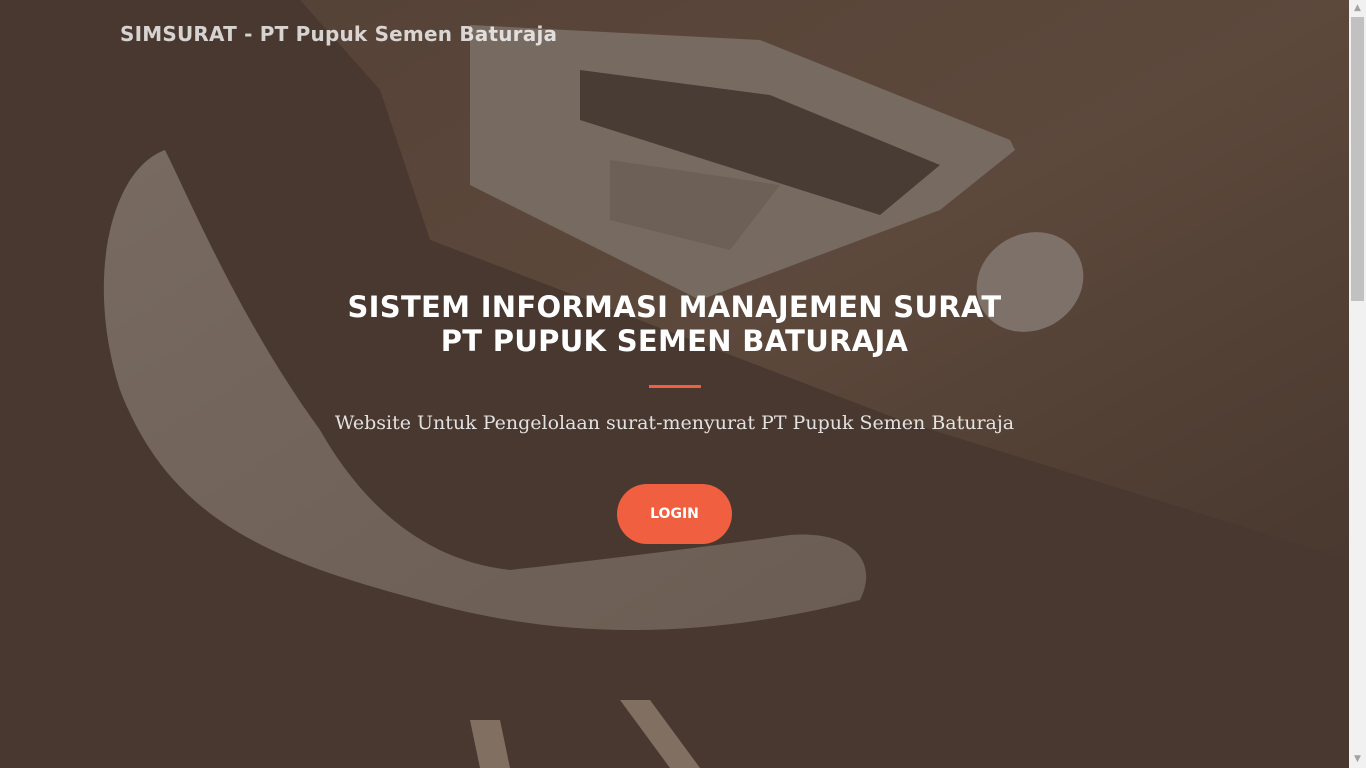  Describe the element at coordinates (338, 34) in the screenshot. I see `brand-link: SIMSURAT - PT Pupuk Semen Baturaja` at that location.